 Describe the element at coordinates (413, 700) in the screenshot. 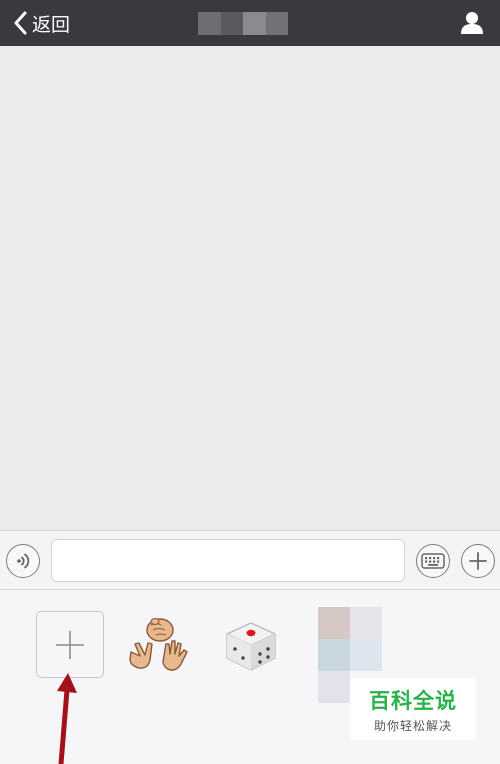

I see `watermark-title: 百科全说` at that location.